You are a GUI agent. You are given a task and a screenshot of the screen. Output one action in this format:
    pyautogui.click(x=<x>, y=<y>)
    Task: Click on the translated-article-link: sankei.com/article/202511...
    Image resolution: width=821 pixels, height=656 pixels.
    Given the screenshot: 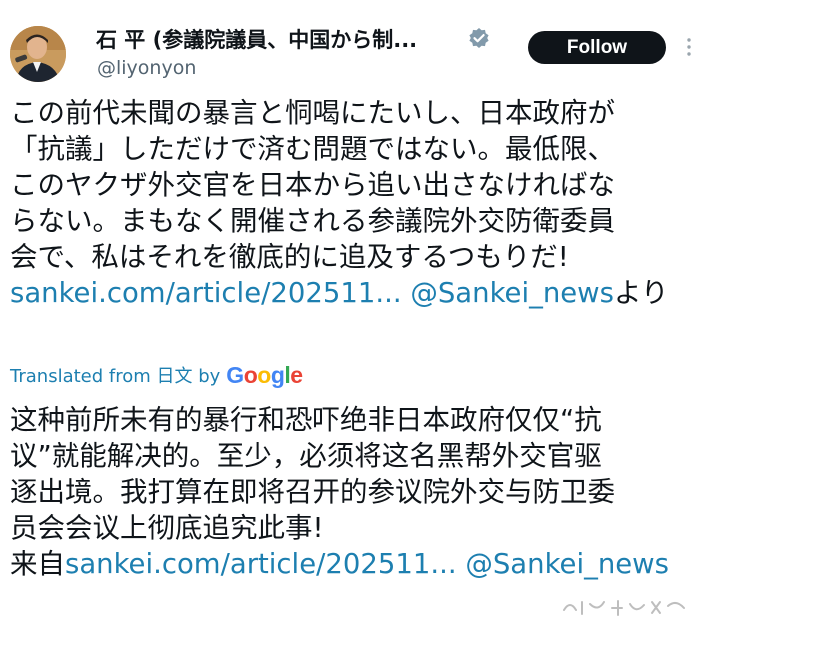 What is the action you would take?
    pyautogui.click(x=261, y=564)
    